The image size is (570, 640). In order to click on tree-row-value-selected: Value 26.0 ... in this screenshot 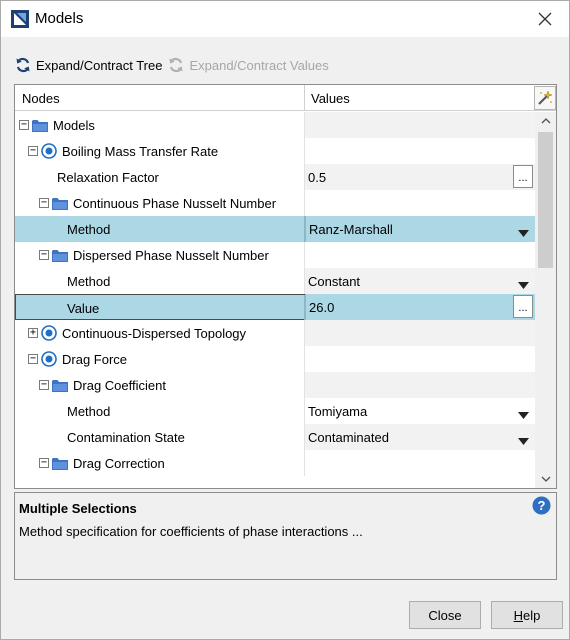, I will do `click(275, 307)`.